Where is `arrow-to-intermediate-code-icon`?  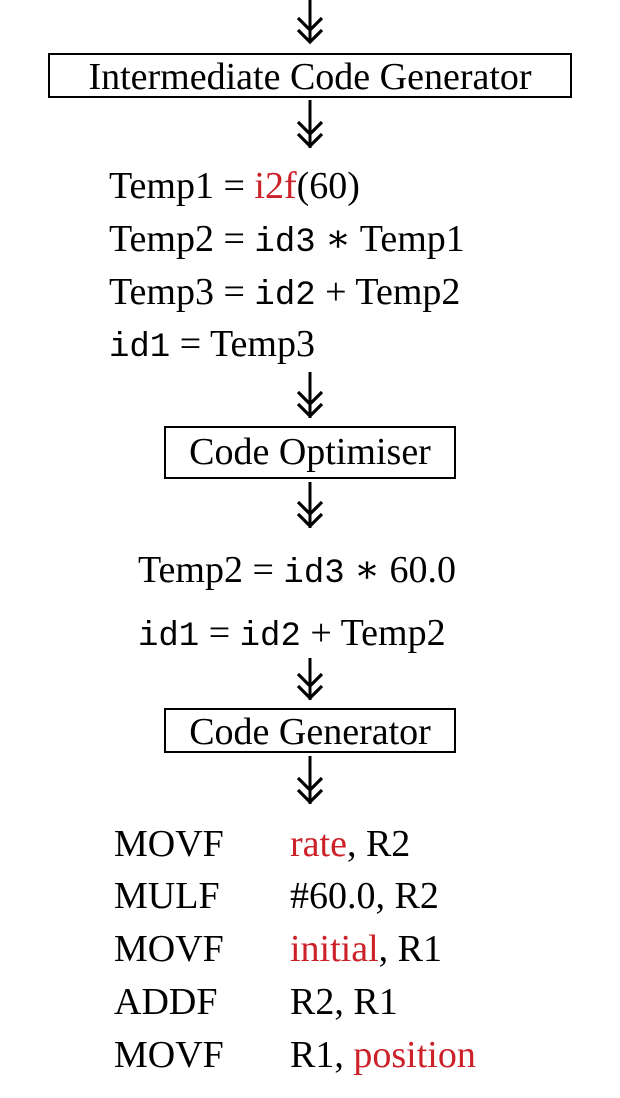
arrow-to-intermediate-code-icon is located at coordinates (310, 124).